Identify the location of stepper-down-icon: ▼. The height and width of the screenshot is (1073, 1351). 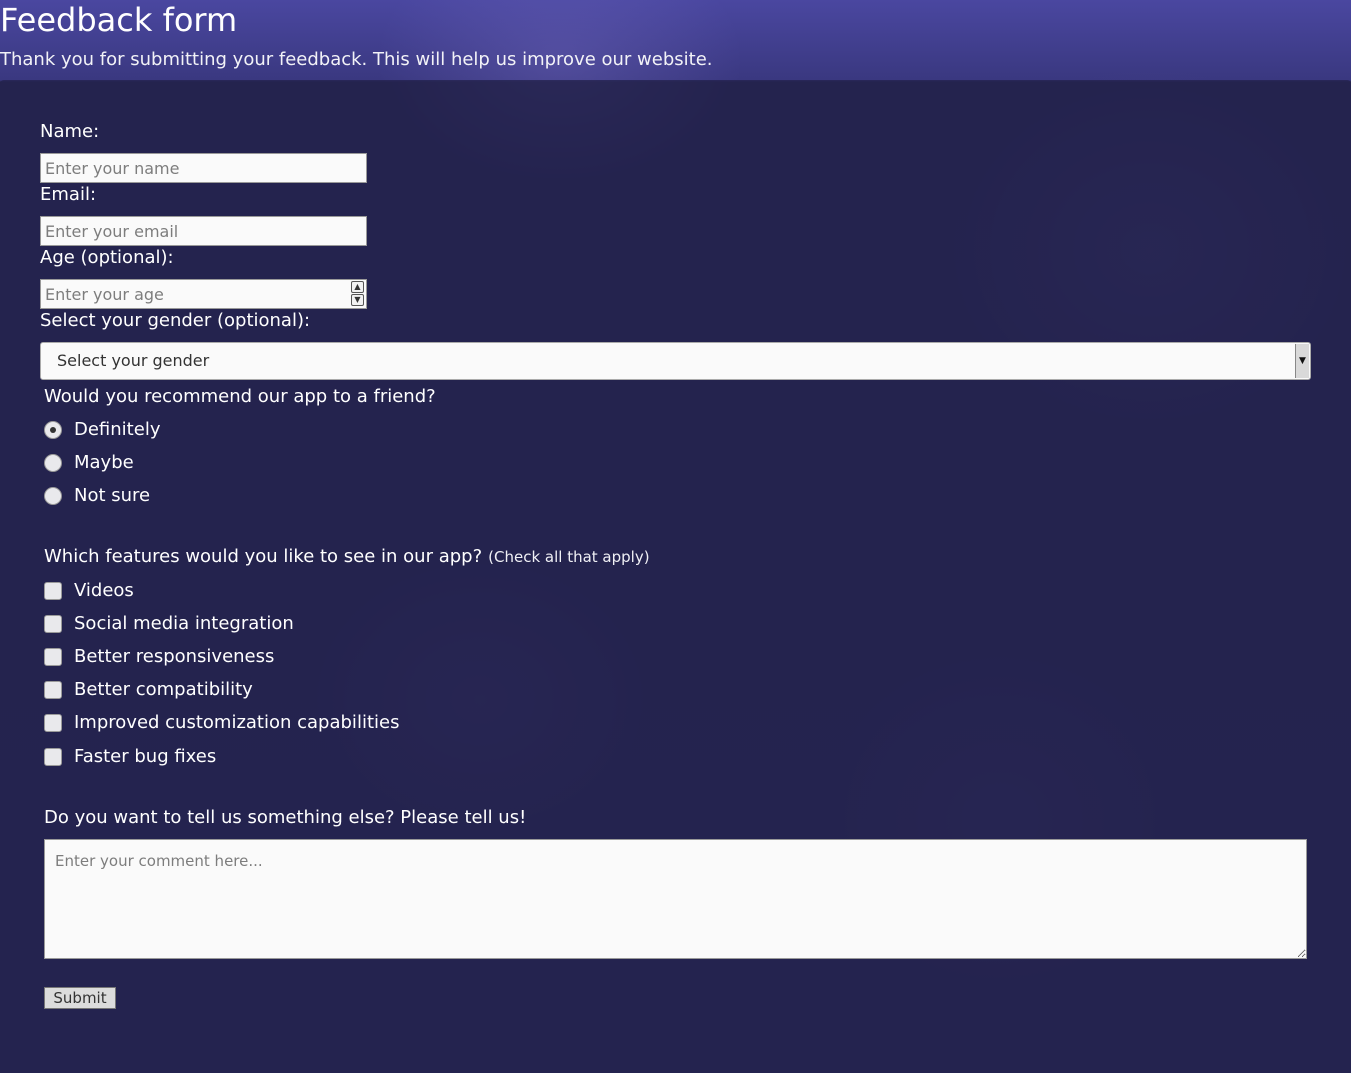
(357, 300).